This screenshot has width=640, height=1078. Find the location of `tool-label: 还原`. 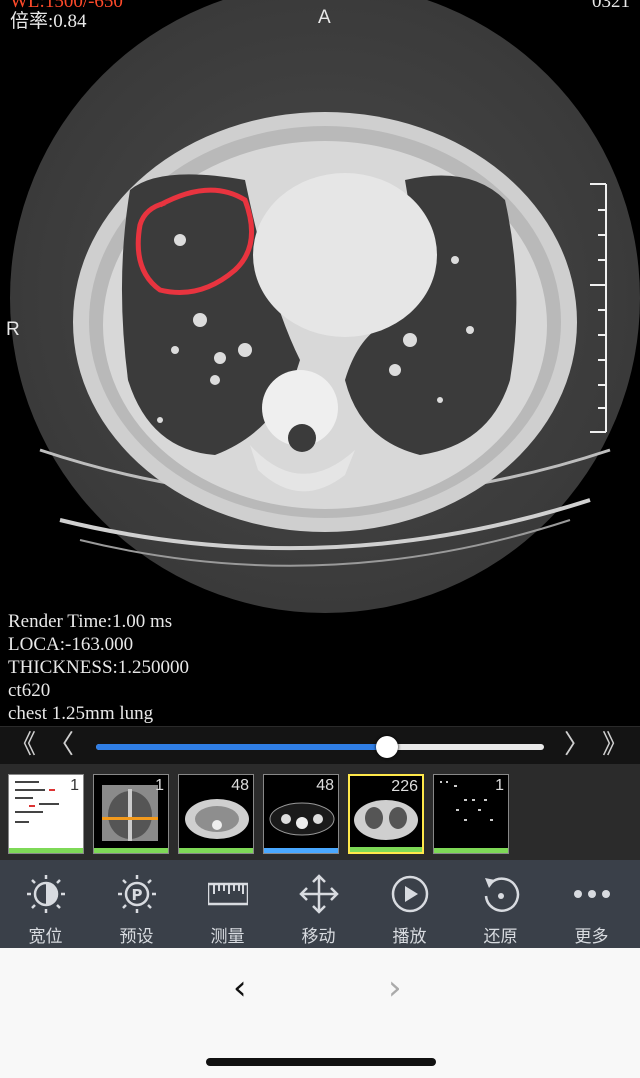

tool-label: 还原 is located at coordinates (500, 937).